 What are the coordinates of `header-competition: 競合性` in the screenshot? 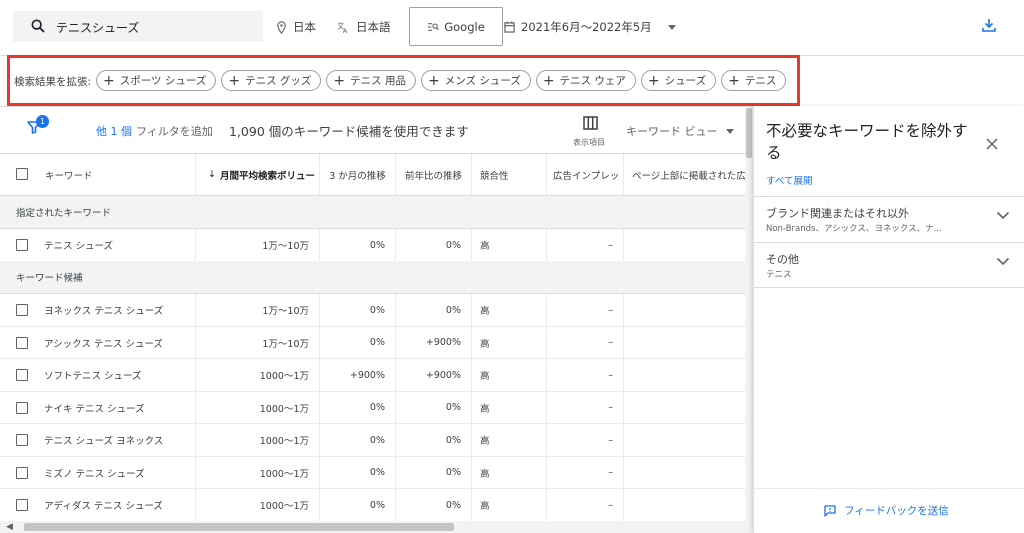 It's located at (509, 174).